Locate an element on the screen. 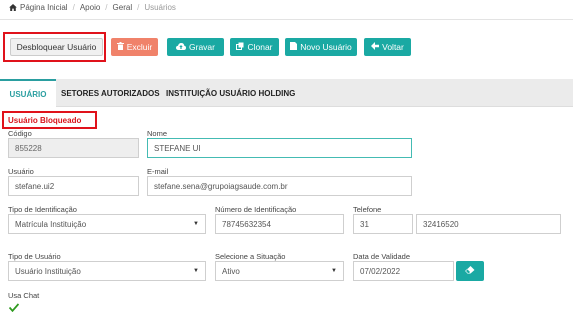 The width and height of the screenshot is (573, 319). trash-icon is located at coordinates (120, 47).